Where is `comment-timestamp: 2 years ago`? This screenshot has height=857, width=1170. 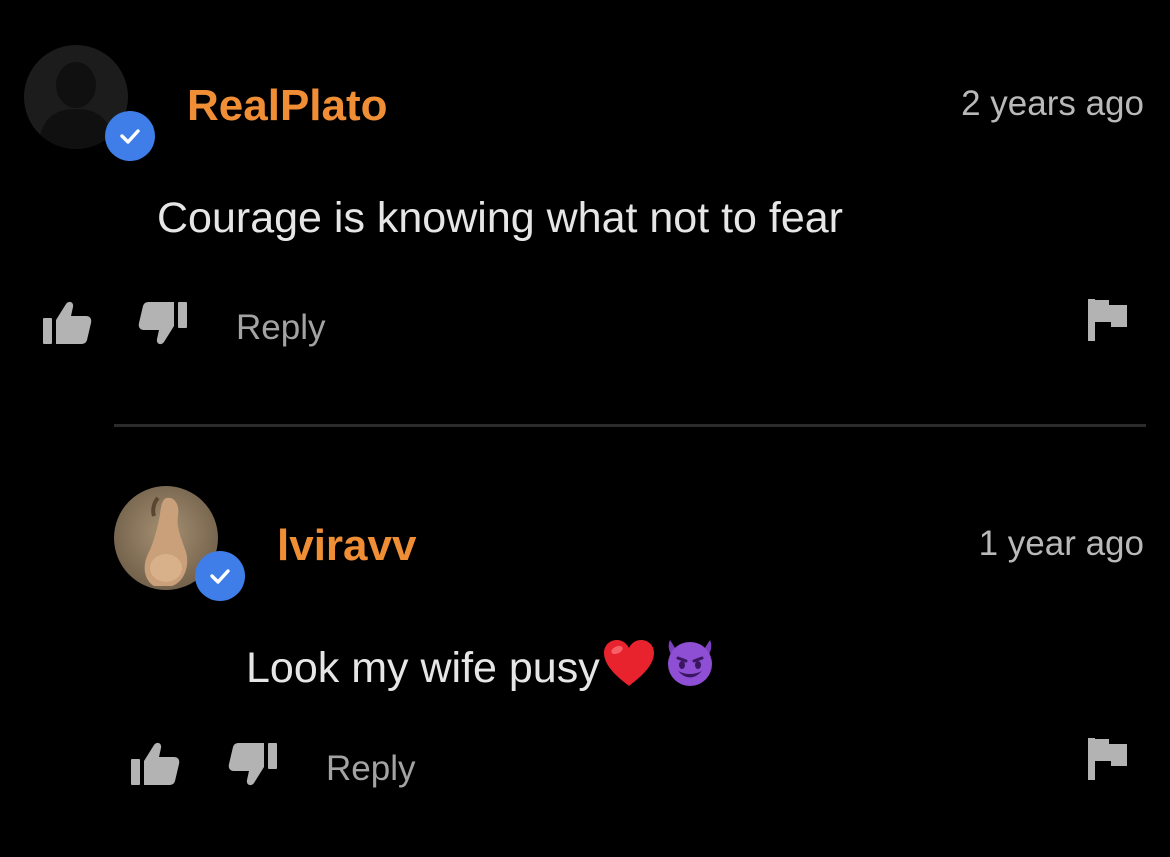 comment-timestamp: 2 years ago is located at coordinates (1052, 103).